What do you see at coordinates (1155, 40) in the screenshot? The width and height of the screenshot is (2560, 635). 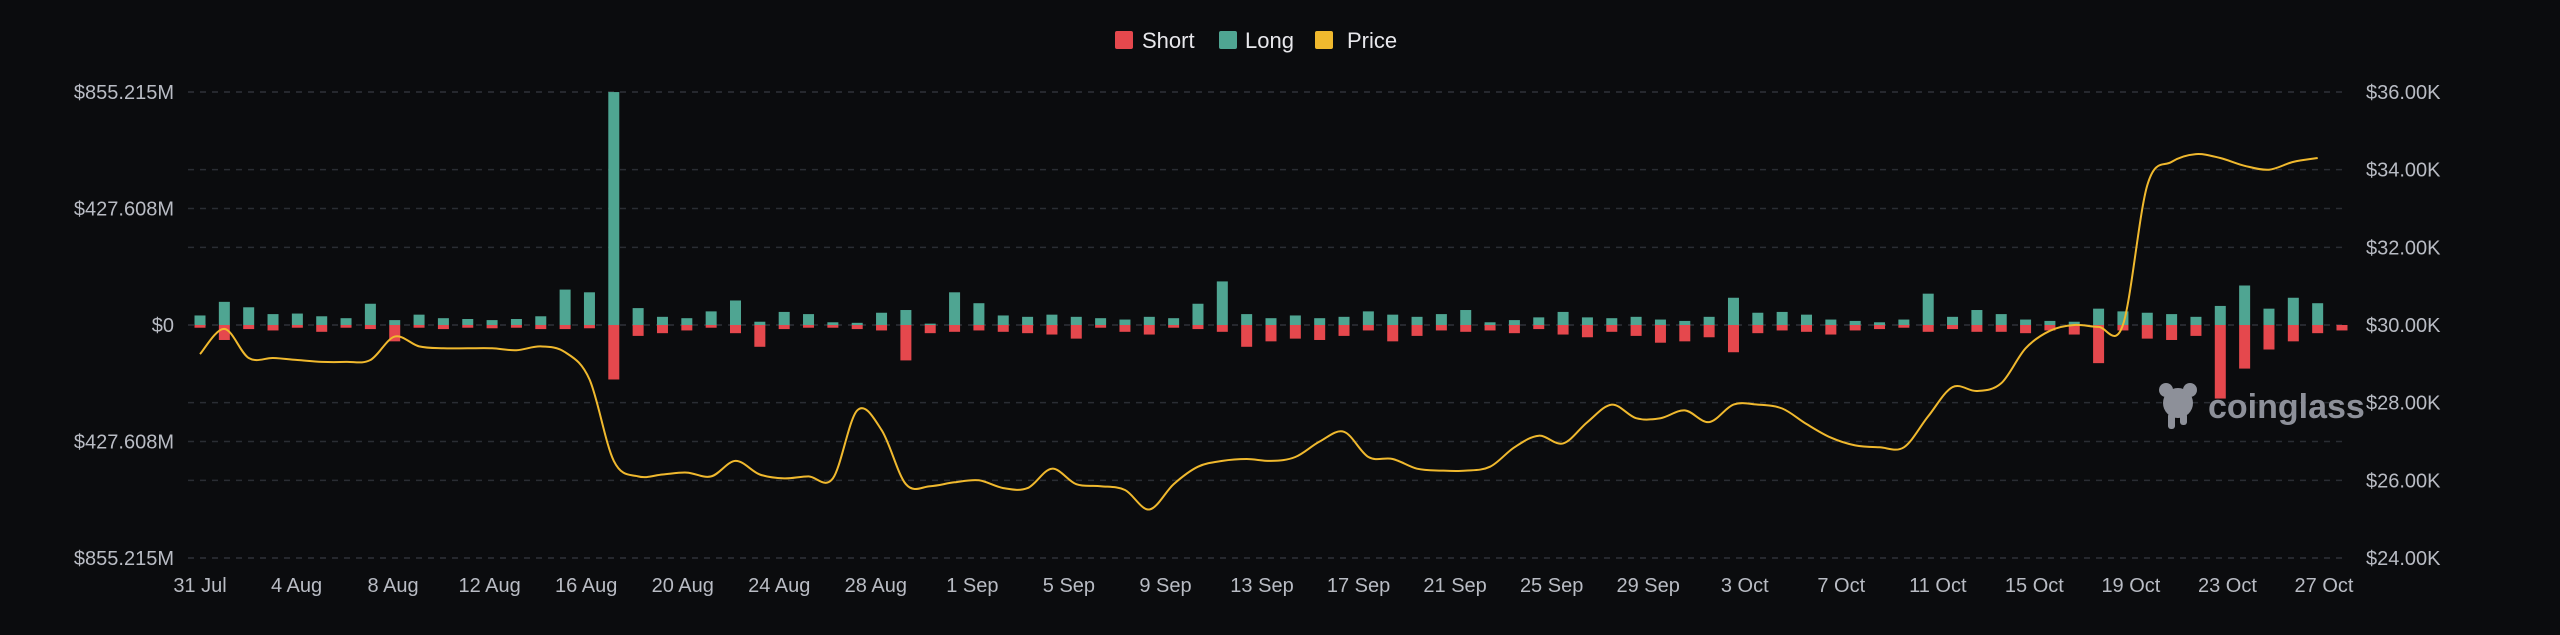 I see `legend-item-short: Short` at bounding box center [1155, 40].